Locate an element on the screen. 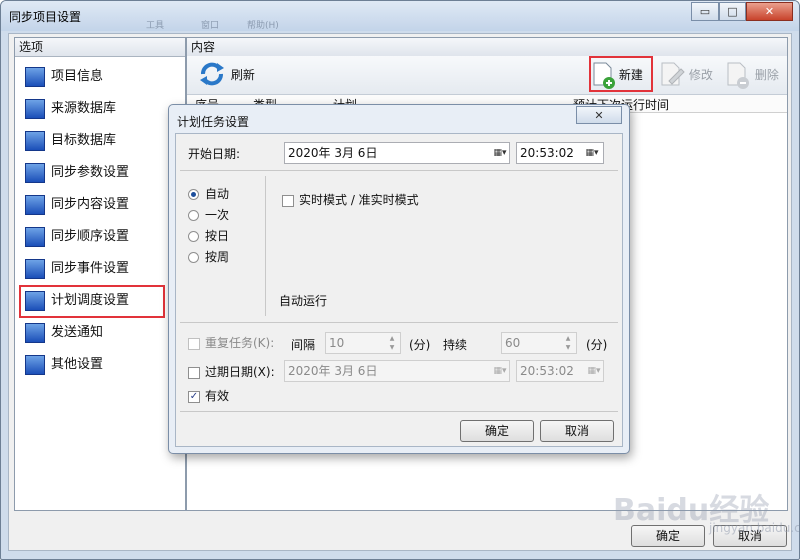 Image resolution: width=800 pixels, height=560 pixels. nav-item-sync-events: 同步事件设置 is located at coordinates (75, 269).